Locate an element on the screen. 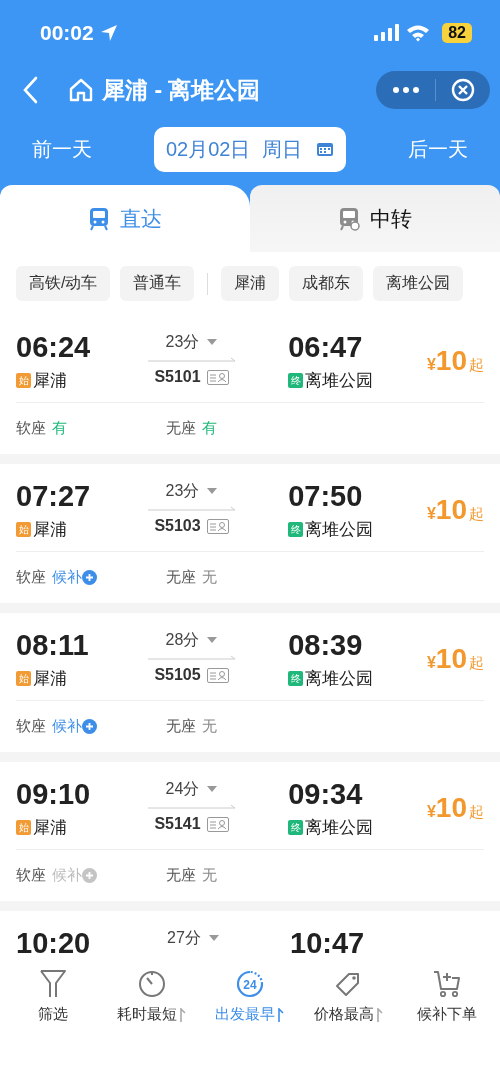  page-title: 犀浦 - 离堆公园 is located at coordinates (181, 90).